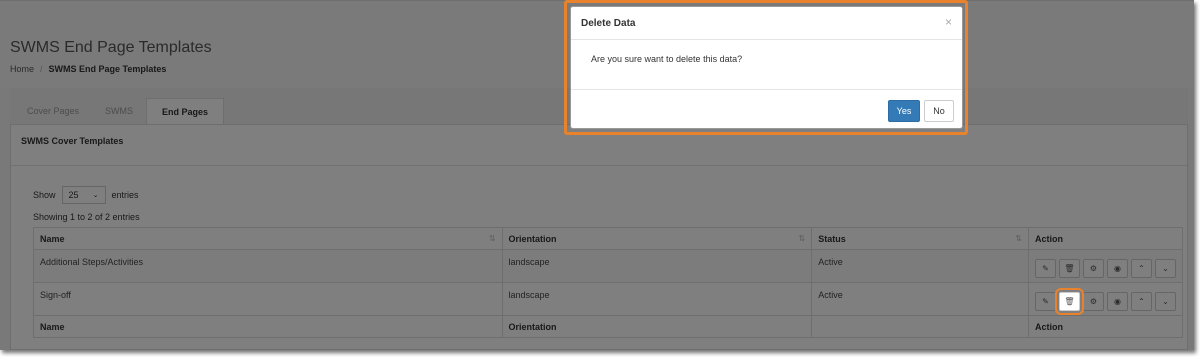 The height and width of the screenshot is (357, 1200). Describe the element at coordinates (667, 59) in the screenshot. I see `modal-message: Are you sure want to delete this data?` at that location.